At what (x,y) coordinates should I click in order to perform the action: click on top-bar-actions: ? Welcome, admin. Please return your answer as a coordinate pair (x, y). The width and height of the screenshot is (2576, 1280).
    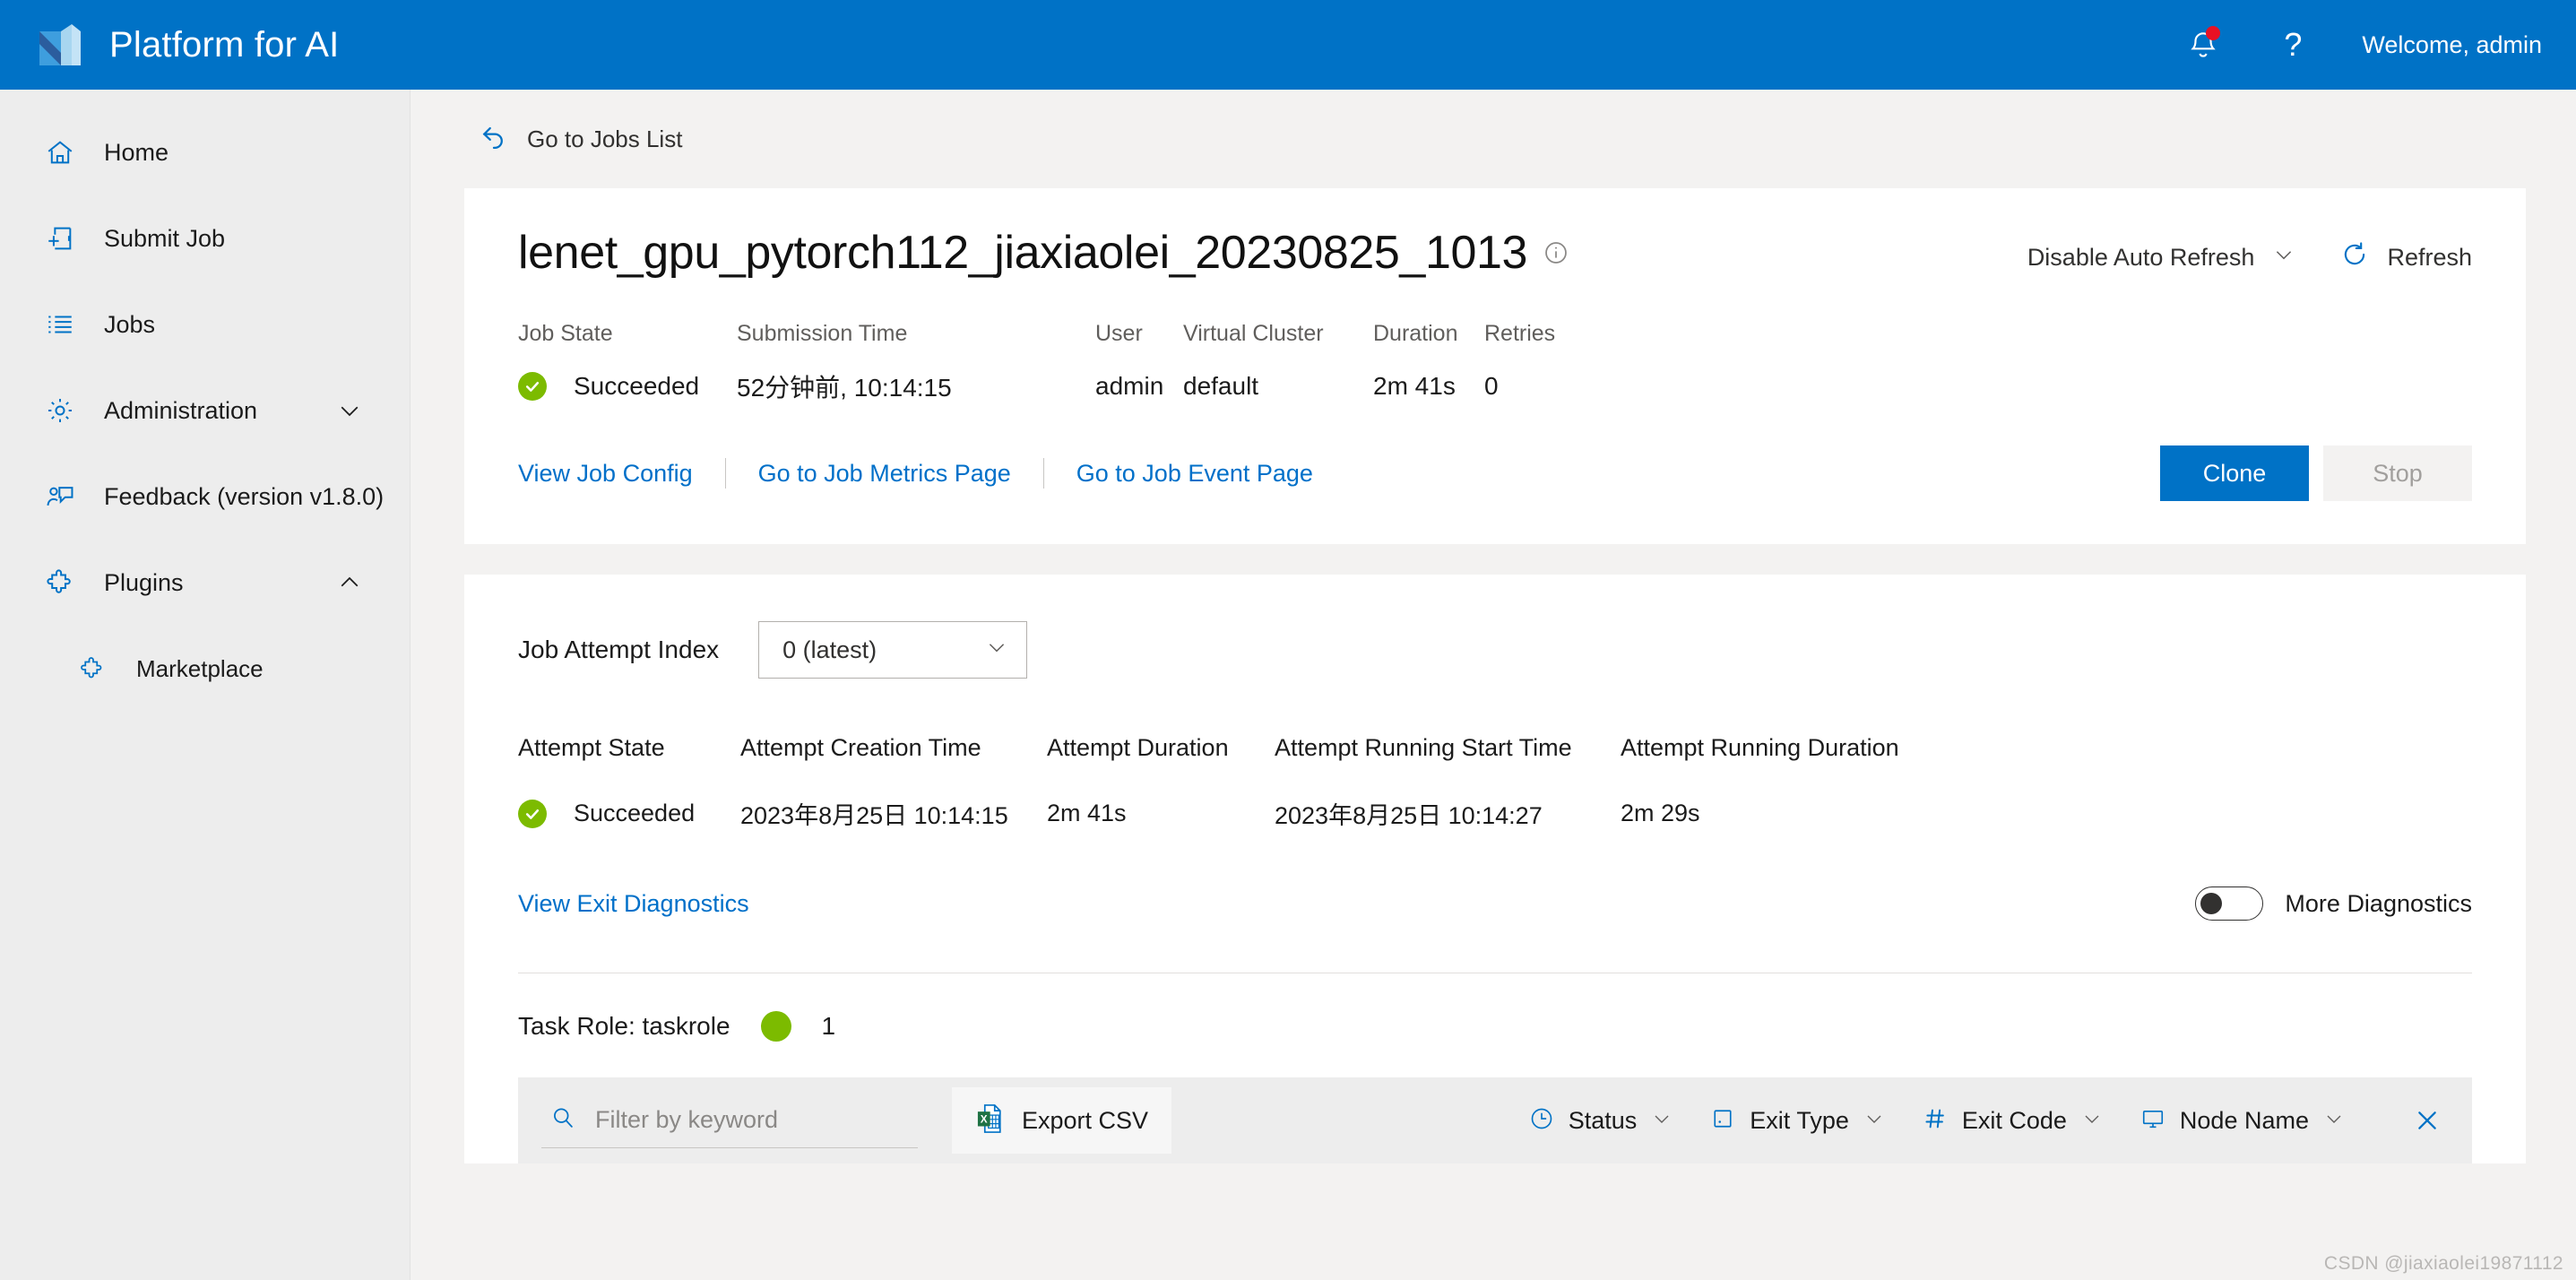
    Looking at the image, I should click on (2362, 45).